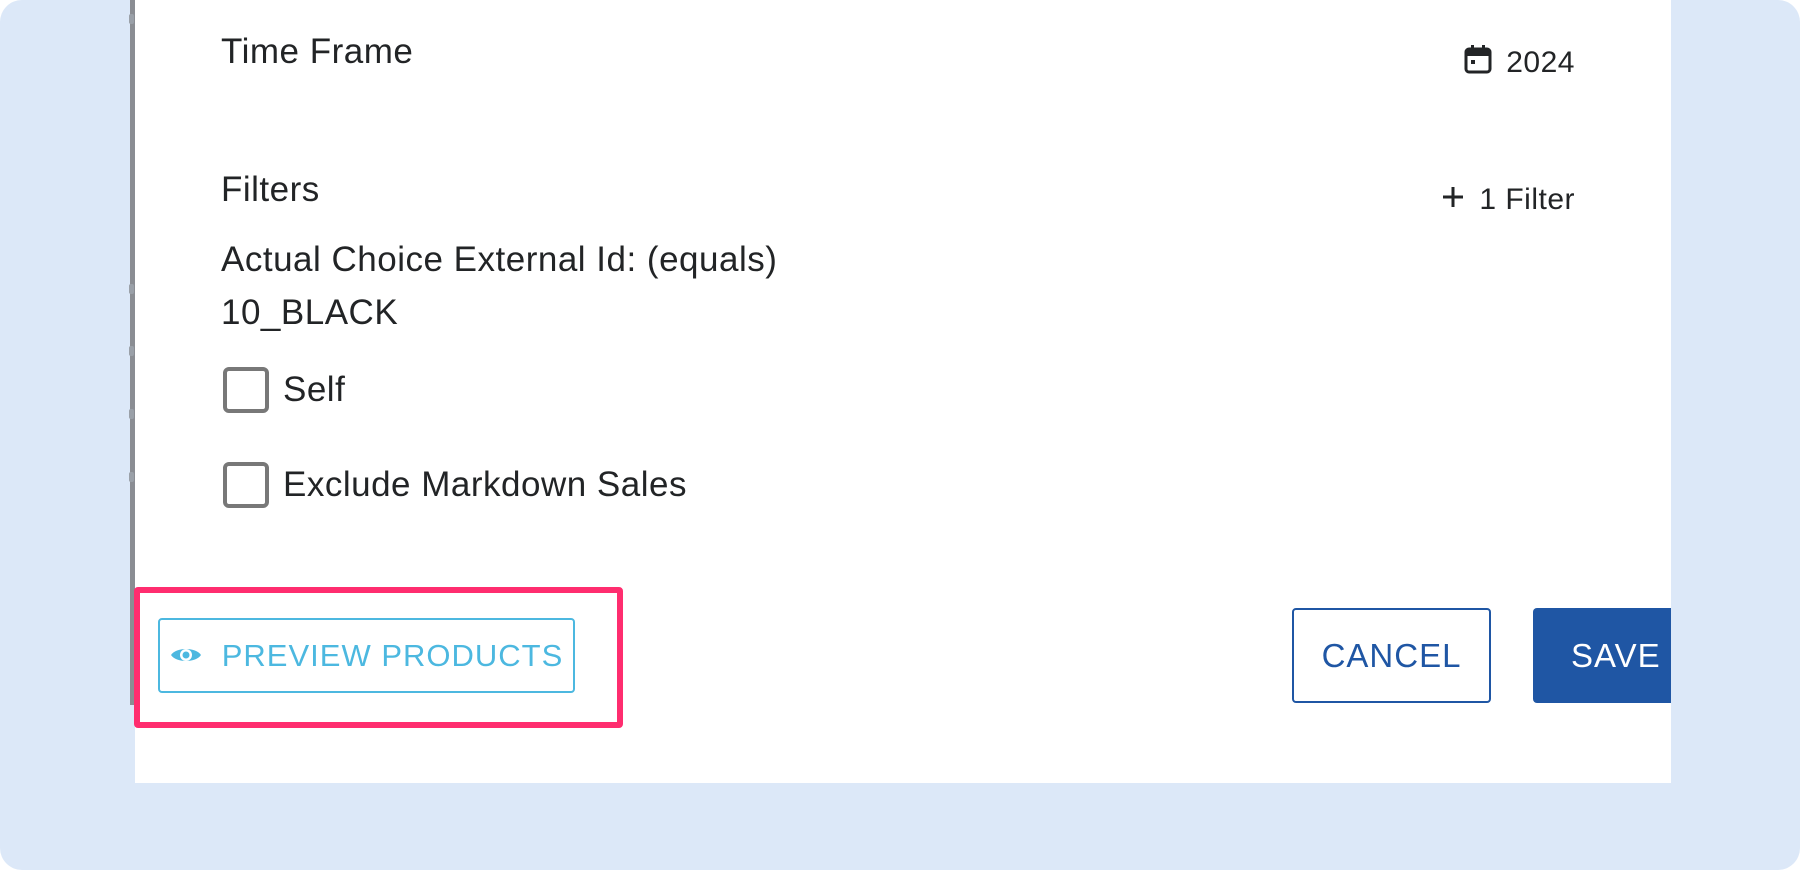 The width and height of the screenshot is (1800, 870). What do you see at coordinates (310, 312) in the screenshot?
I see `filter-value: 10_BLACK` at bounding box center [310, 312].